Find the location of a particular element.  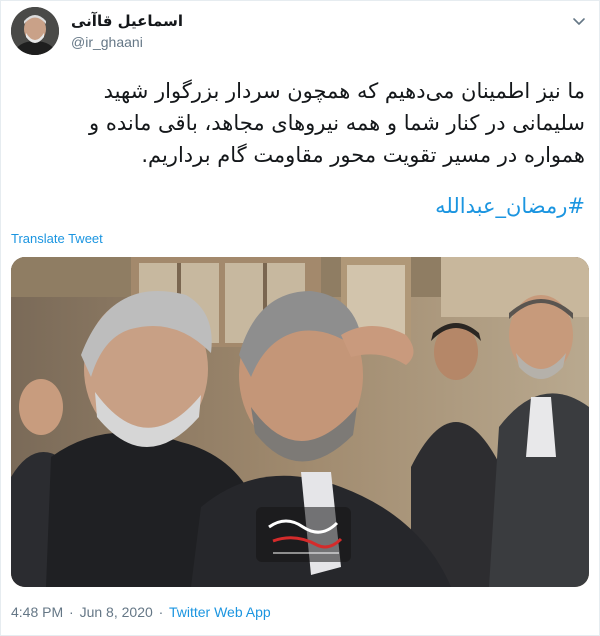

avatar is located at coordinates (35, 31).